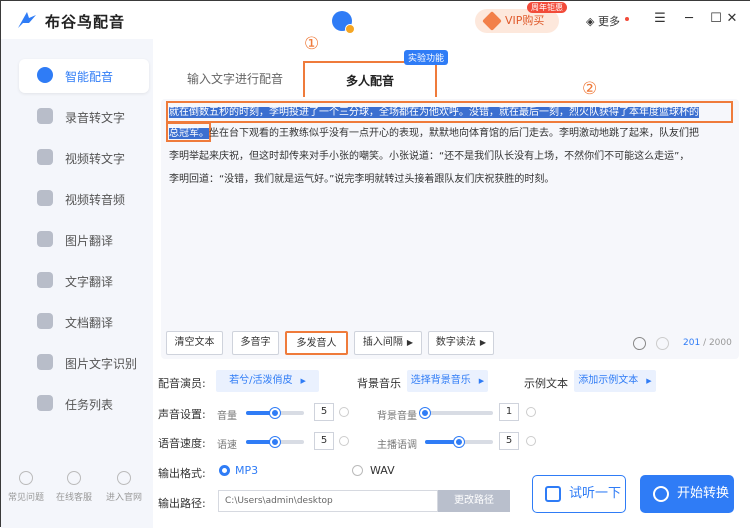 The height and width of the screenshot is (528, 750). What do you see at coordinates (26, 487) in the screenshot?
I see `faq-link: 常见问题` at bounding box center [26, 487].